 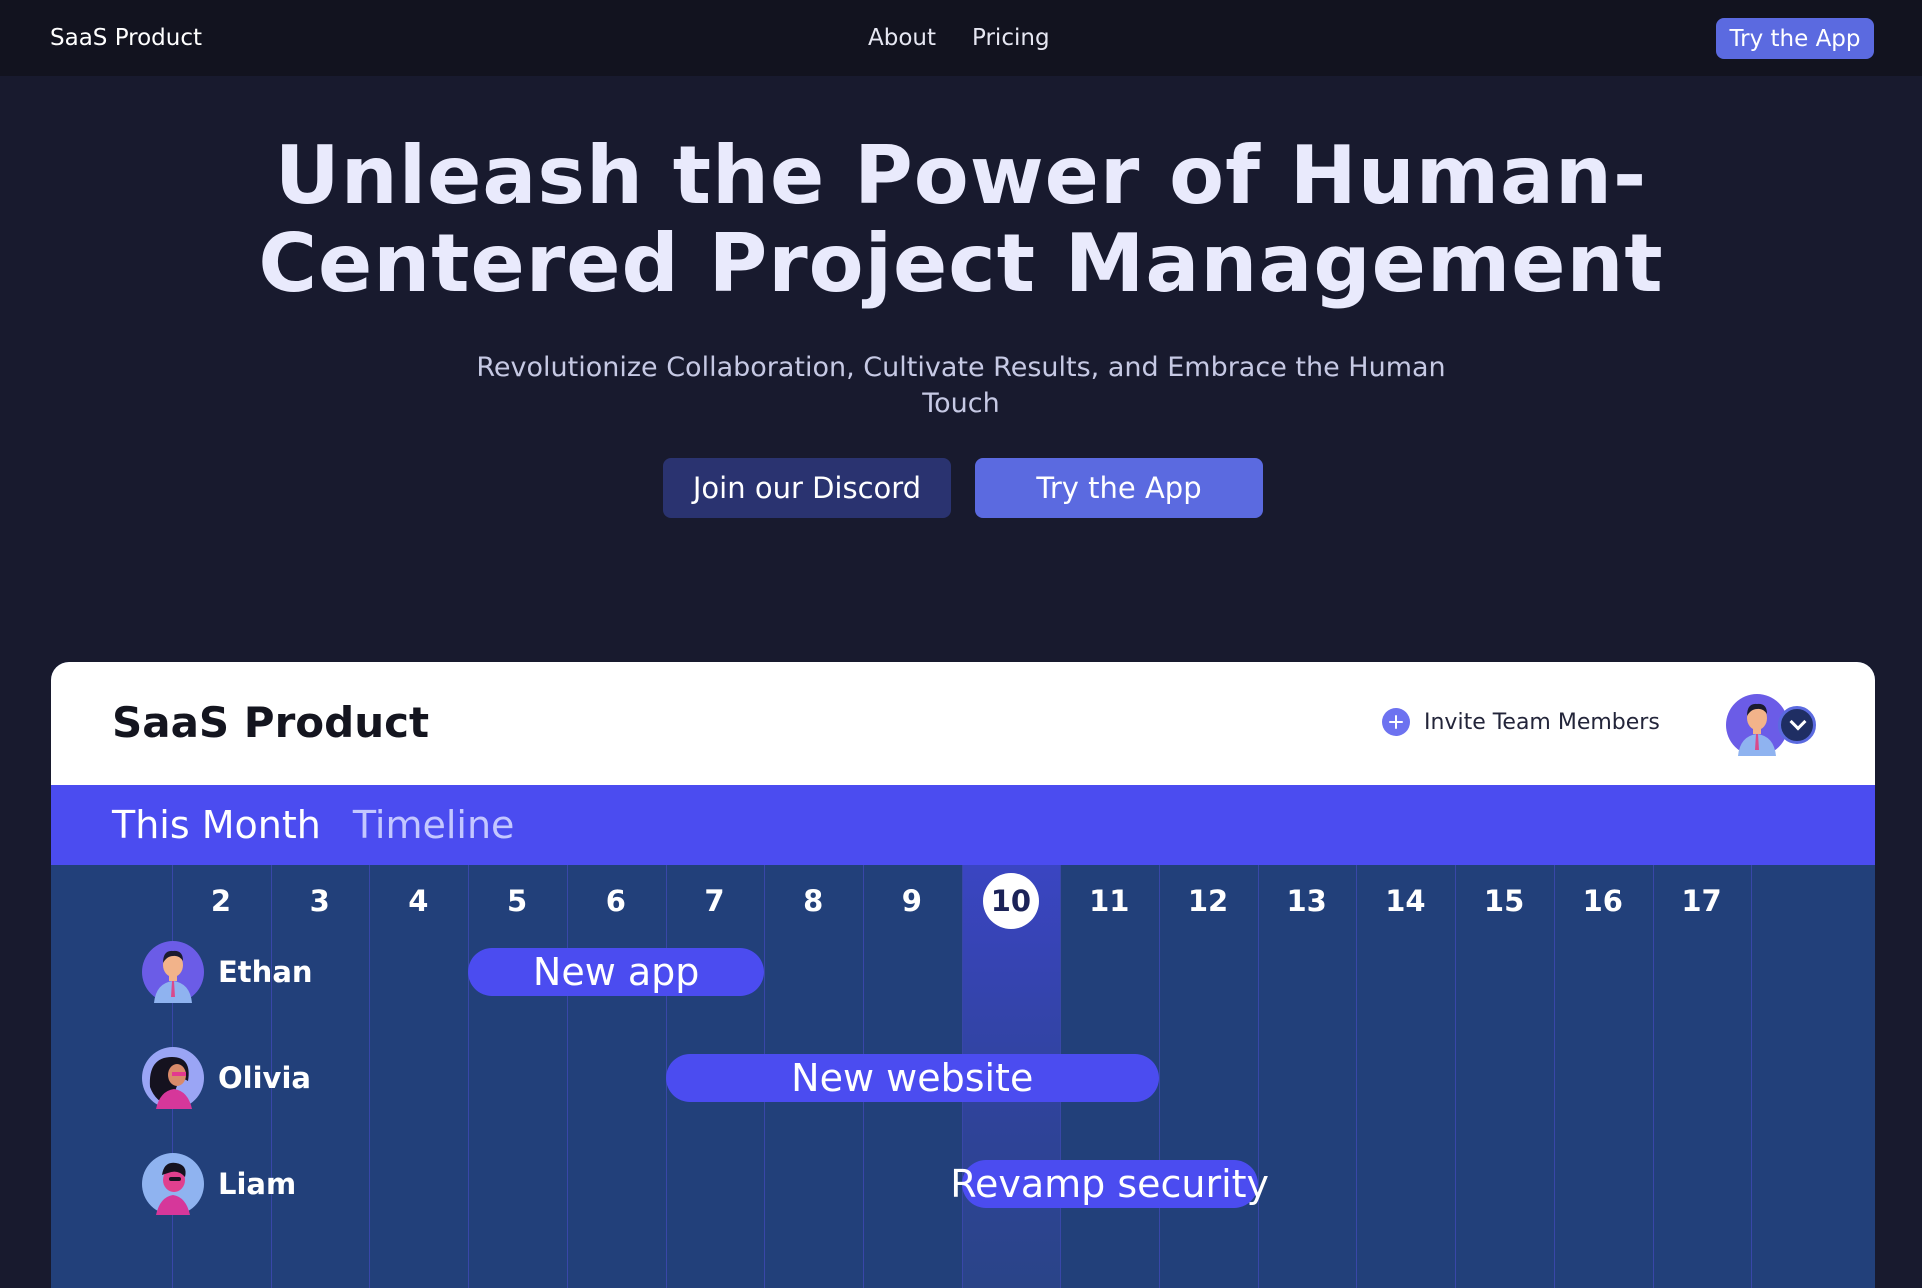 I want to click on day-label: 6, so click(x=615, y=901).